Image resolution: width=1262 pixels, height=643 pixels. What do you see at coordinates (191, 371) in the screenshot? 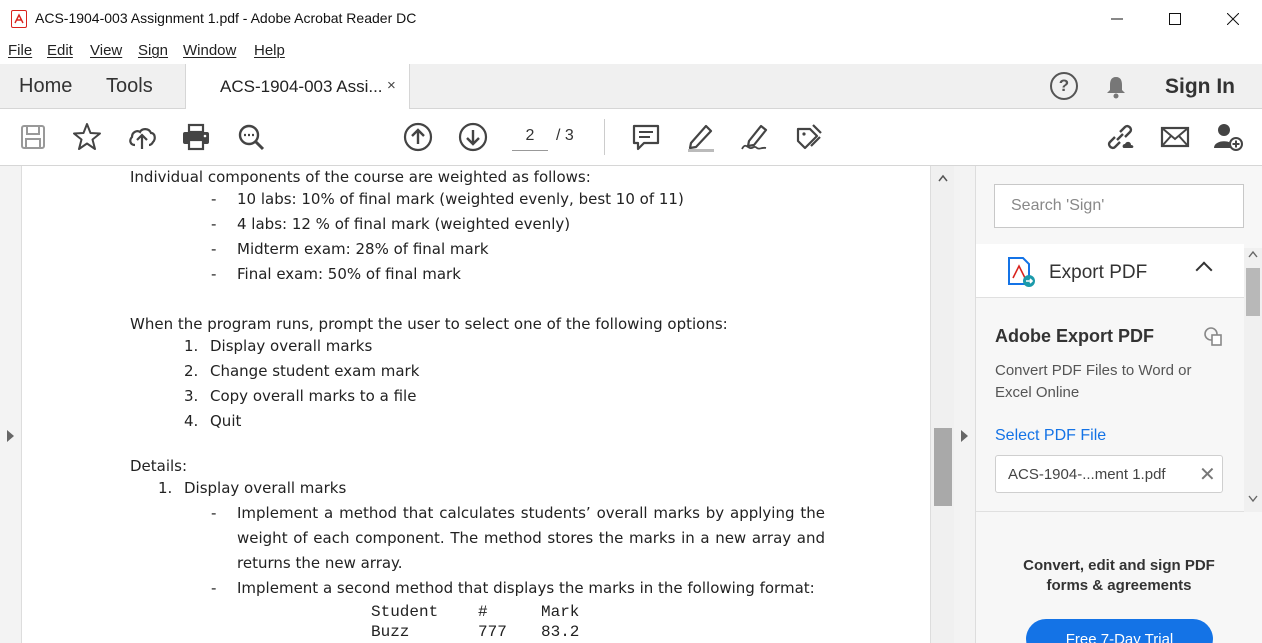
I see `option-number: 2.` at bounding box center [191, 371].